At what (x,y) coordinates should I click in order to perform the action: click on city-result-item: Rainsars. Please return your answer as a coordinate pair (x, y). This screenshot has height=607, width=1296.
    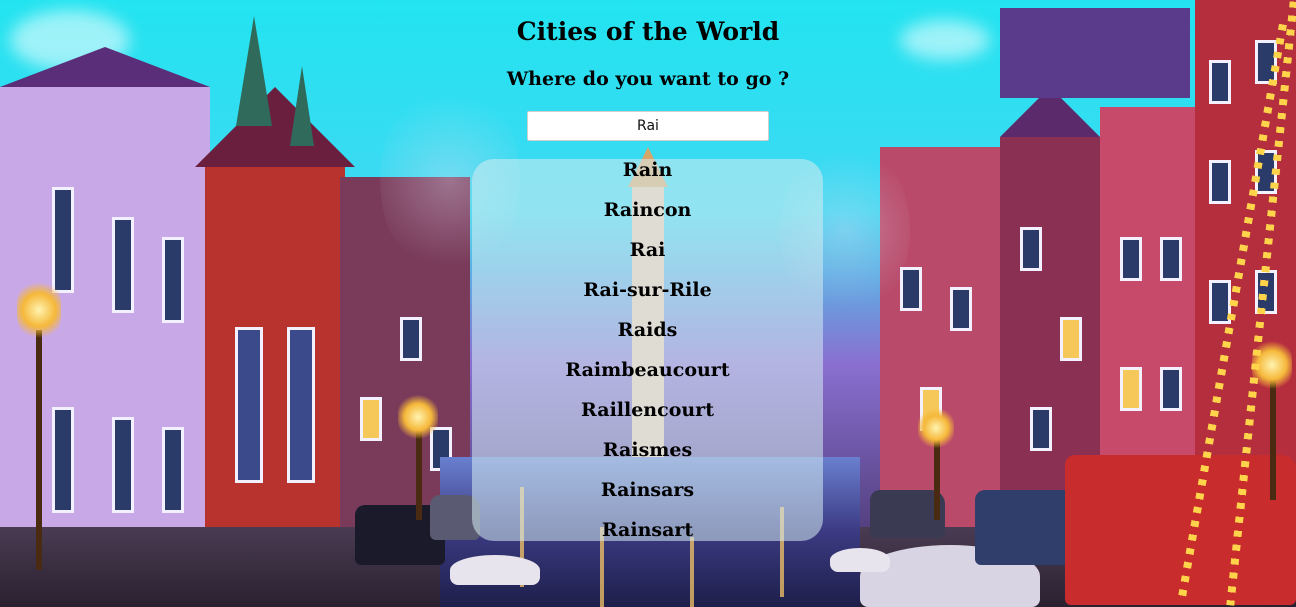
    Looking at the image, I should click on (647, 499).